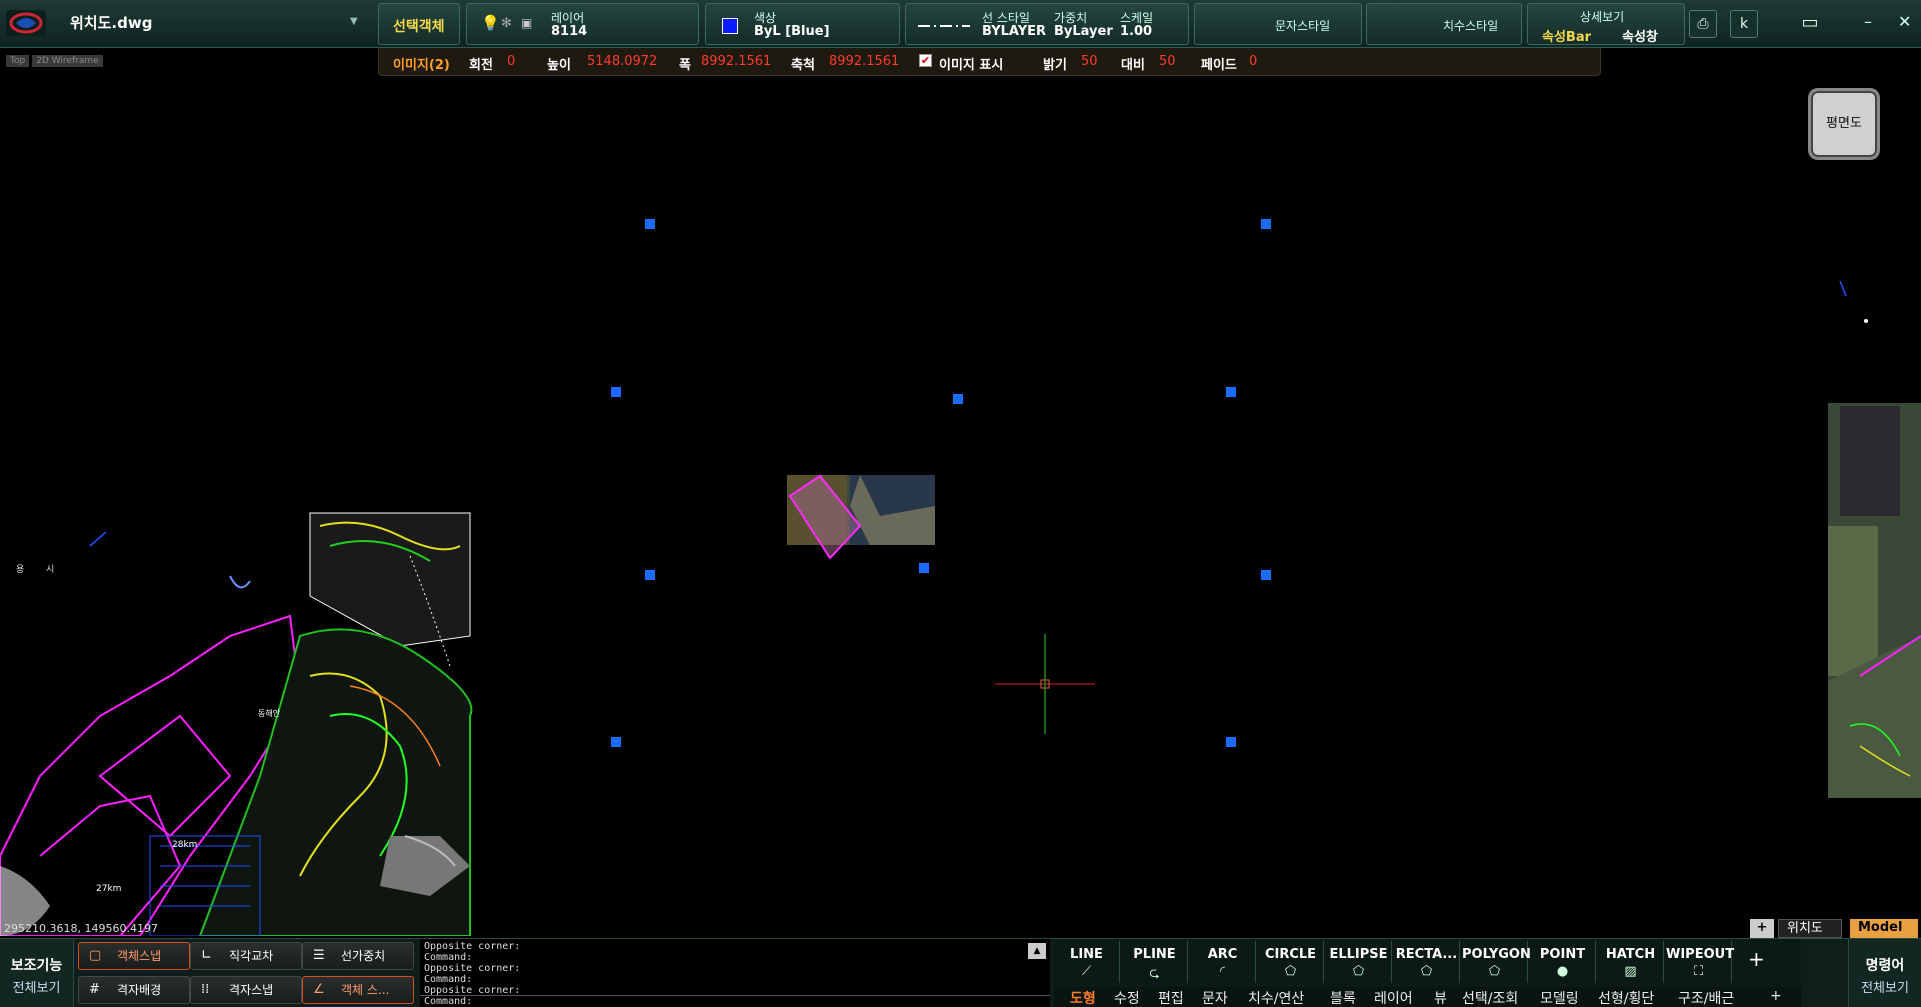 The width and height of the screenshot is (1921, 1007). Describe the element at coordinates (622, 61) in the screenshot. I see `height-value: 5148.0972` at that location.